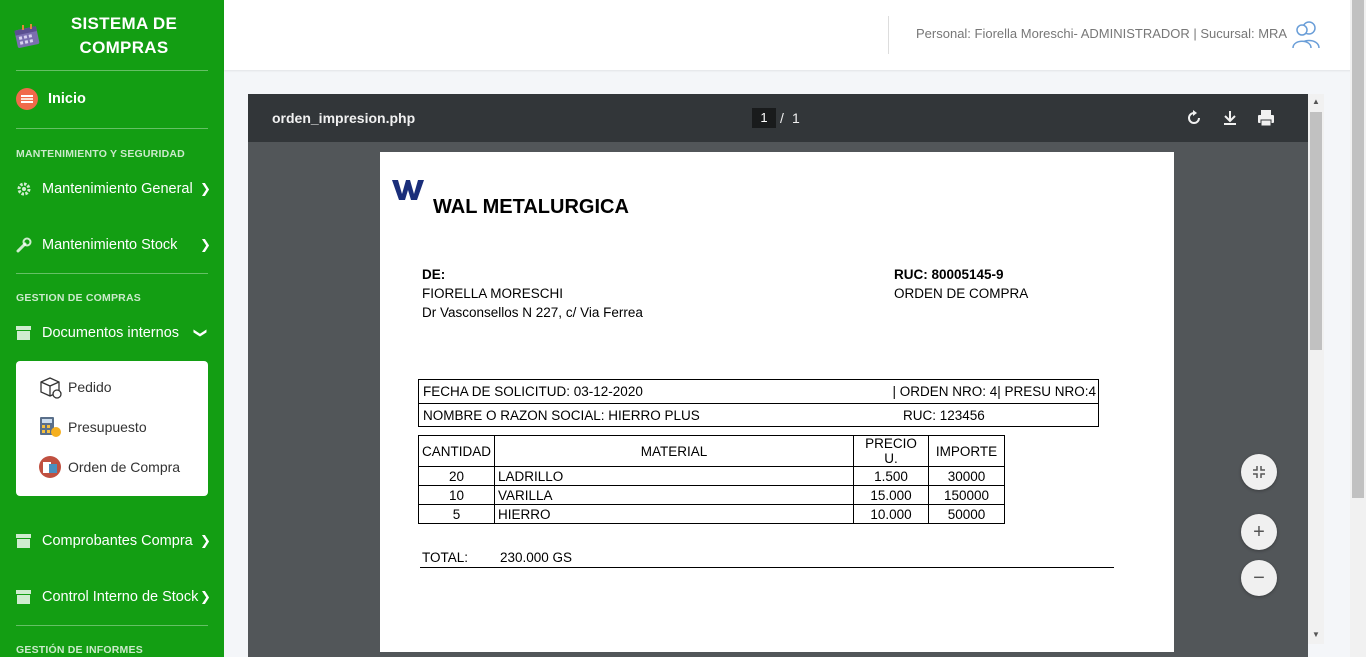 This screenshot has width=1366, height=657. I want to click on brand-title: SISTEMA DE COMPRAS, so click(124, 36).